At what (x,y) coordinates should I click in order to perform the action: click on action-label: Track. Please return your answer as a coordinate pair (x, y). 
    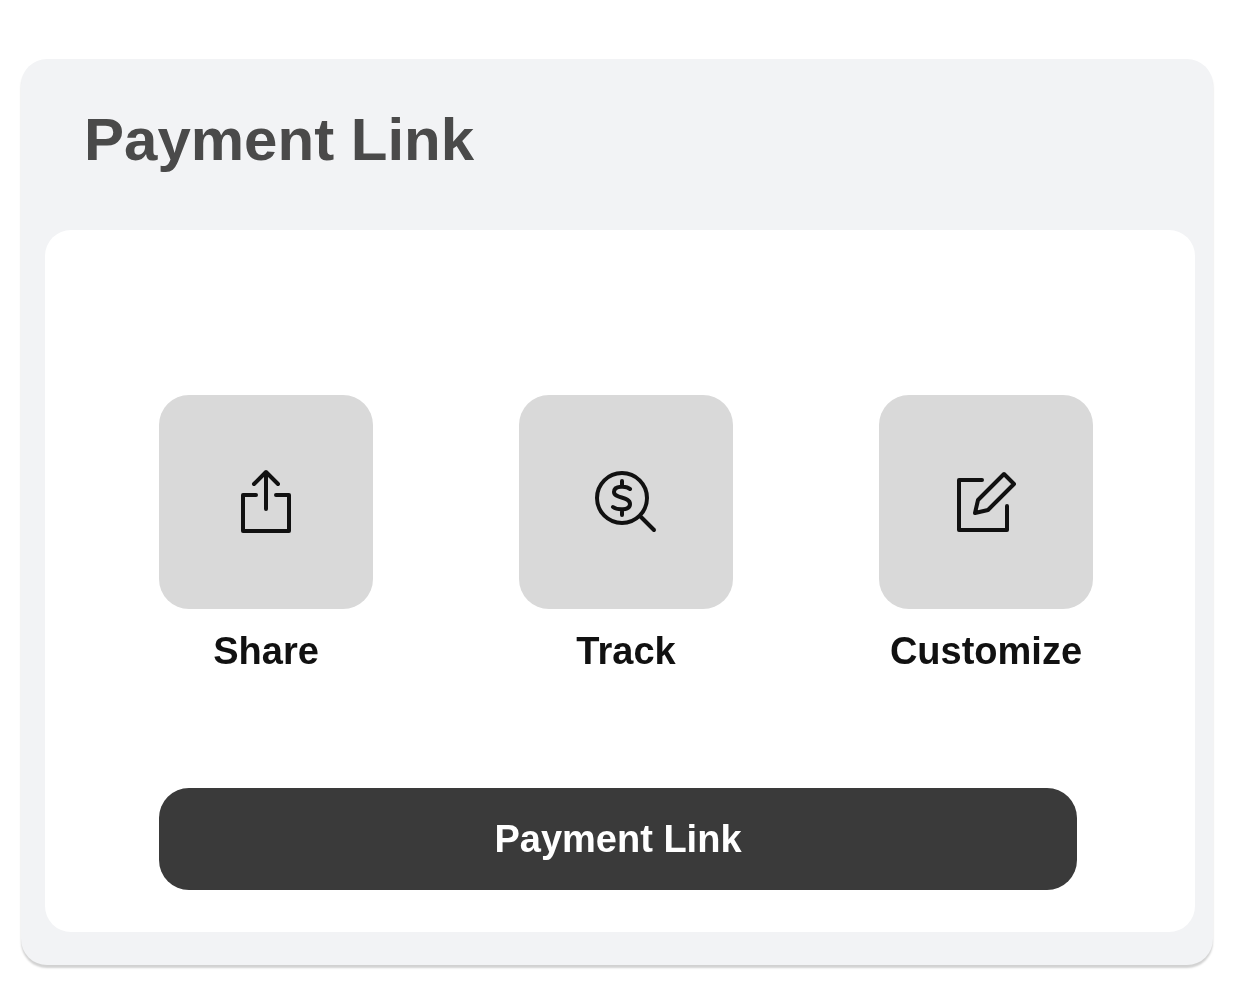
    Looking at the image, I should click on (626, 651).